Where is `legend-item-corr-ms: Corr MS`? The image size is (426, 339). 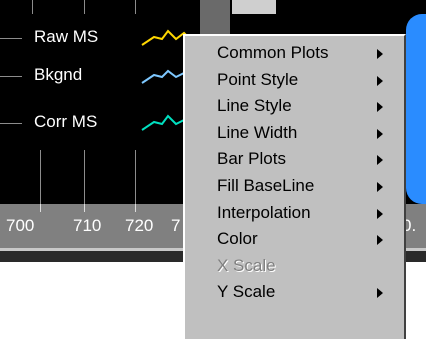
legend-item-corr-ms: Corr MS is located at coordinates (105, 122).